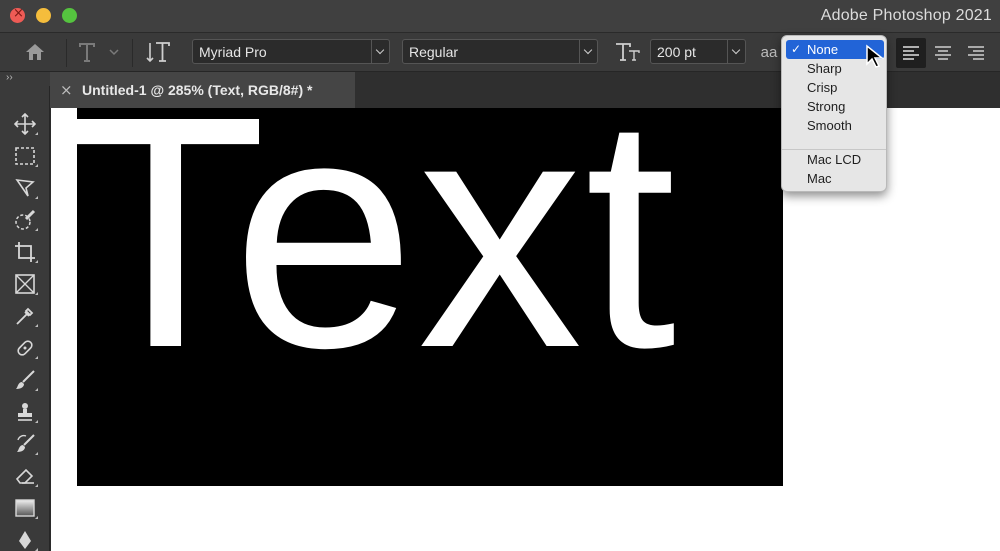  Describe the element at coordinates (25, 252) in the screenshot. I see `crop-tool-icon` at that location.